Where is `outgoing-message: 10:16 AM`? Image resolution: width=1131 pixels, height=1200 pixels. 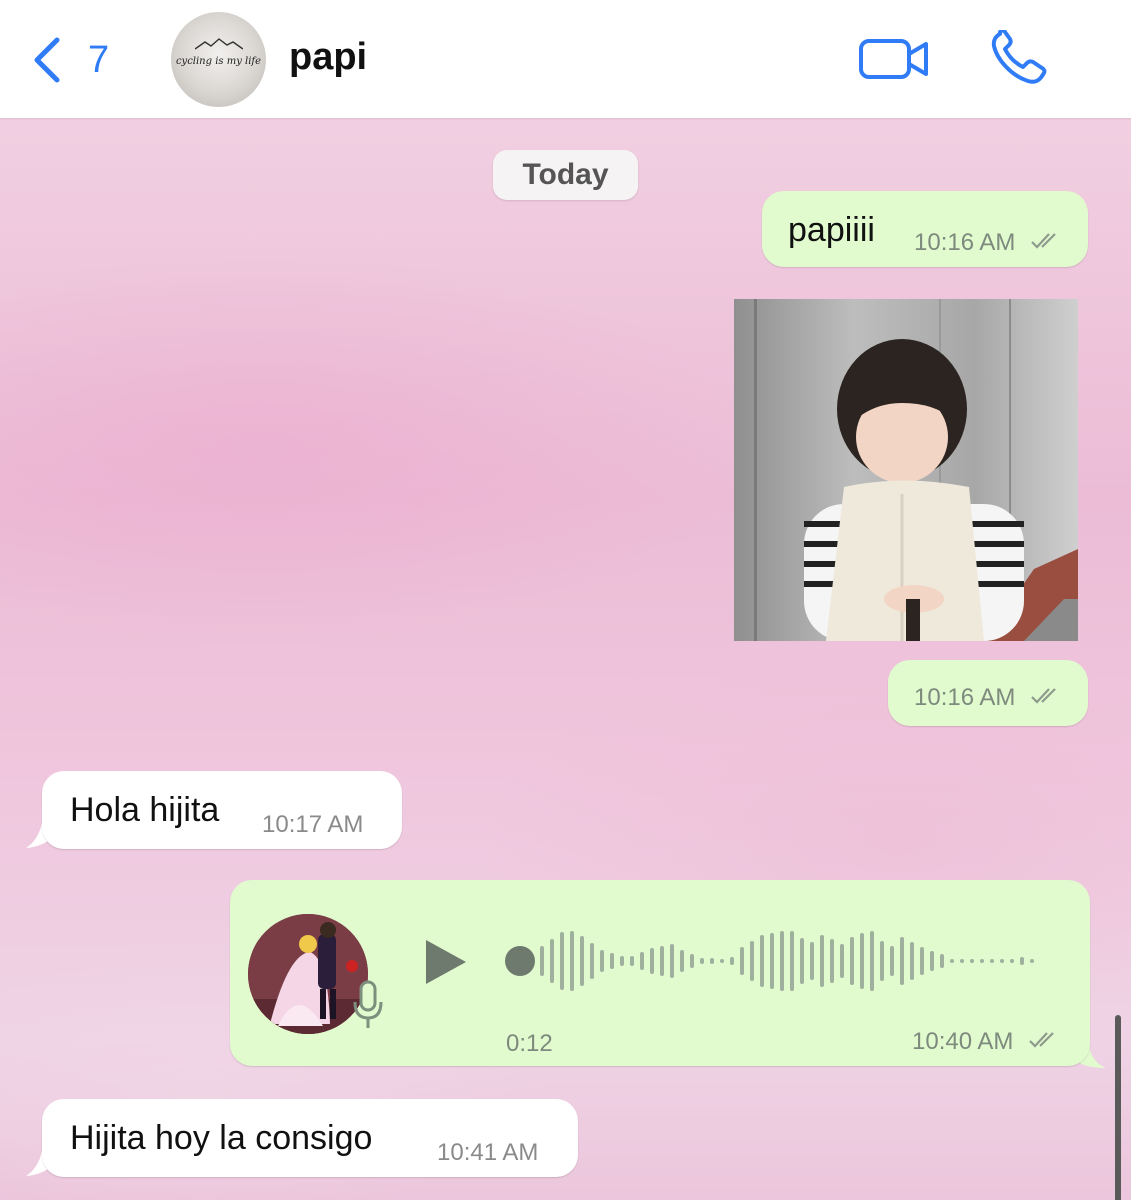 outgoing-message: 10:16 AM is located at coordinates (988, 693).